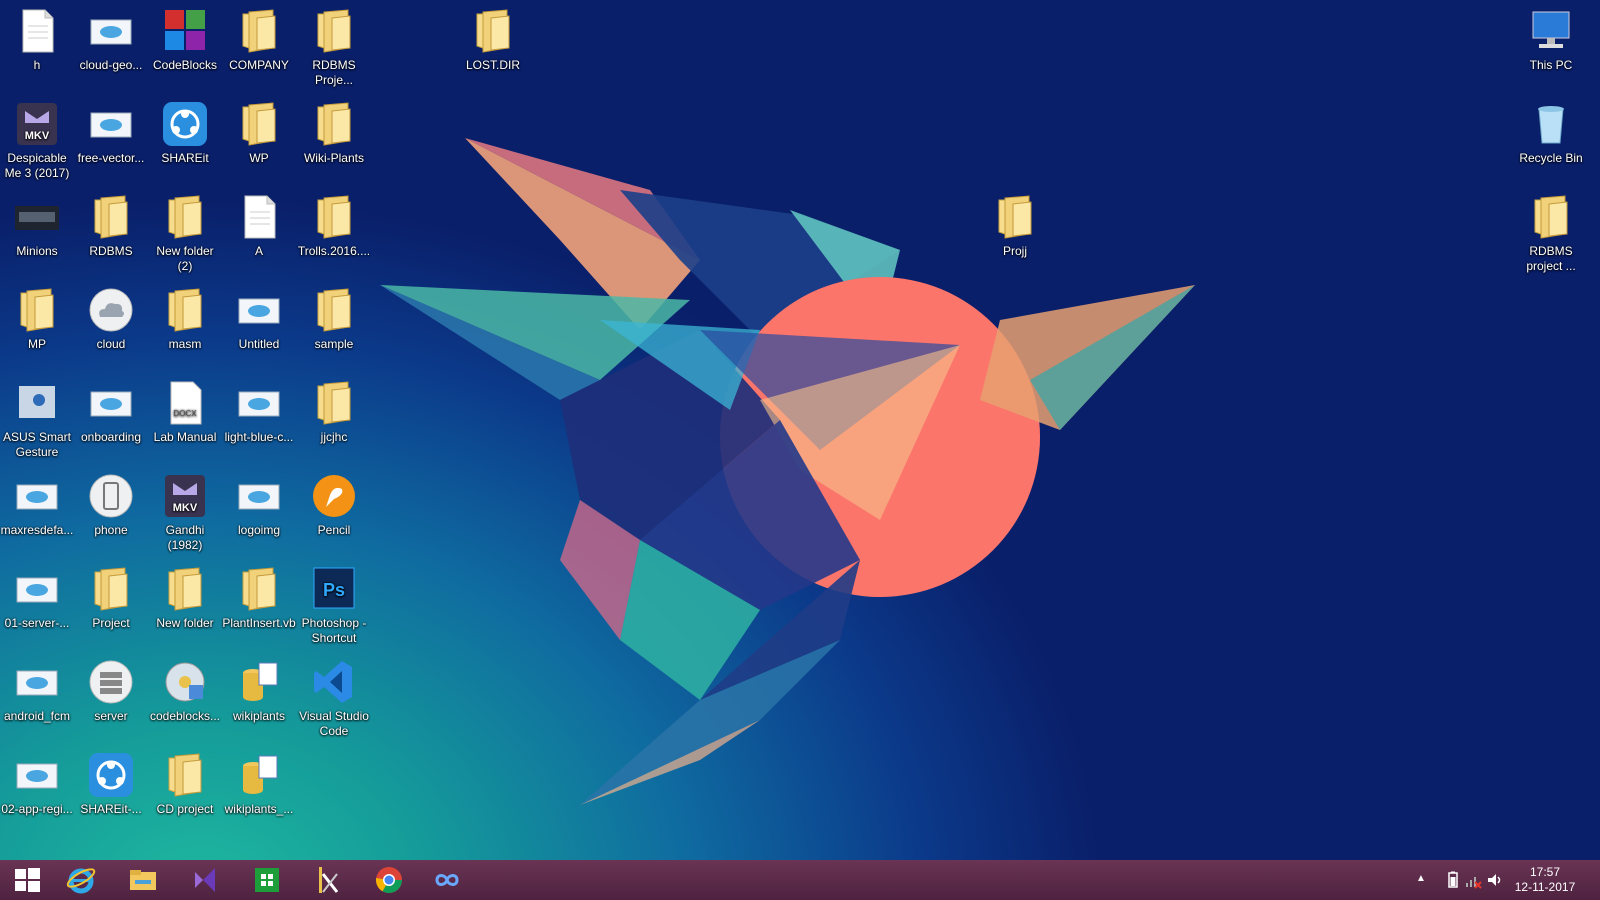 The image size is (1600, 900). I want to click on desktop-icon: logoimg, so click(259, 505).